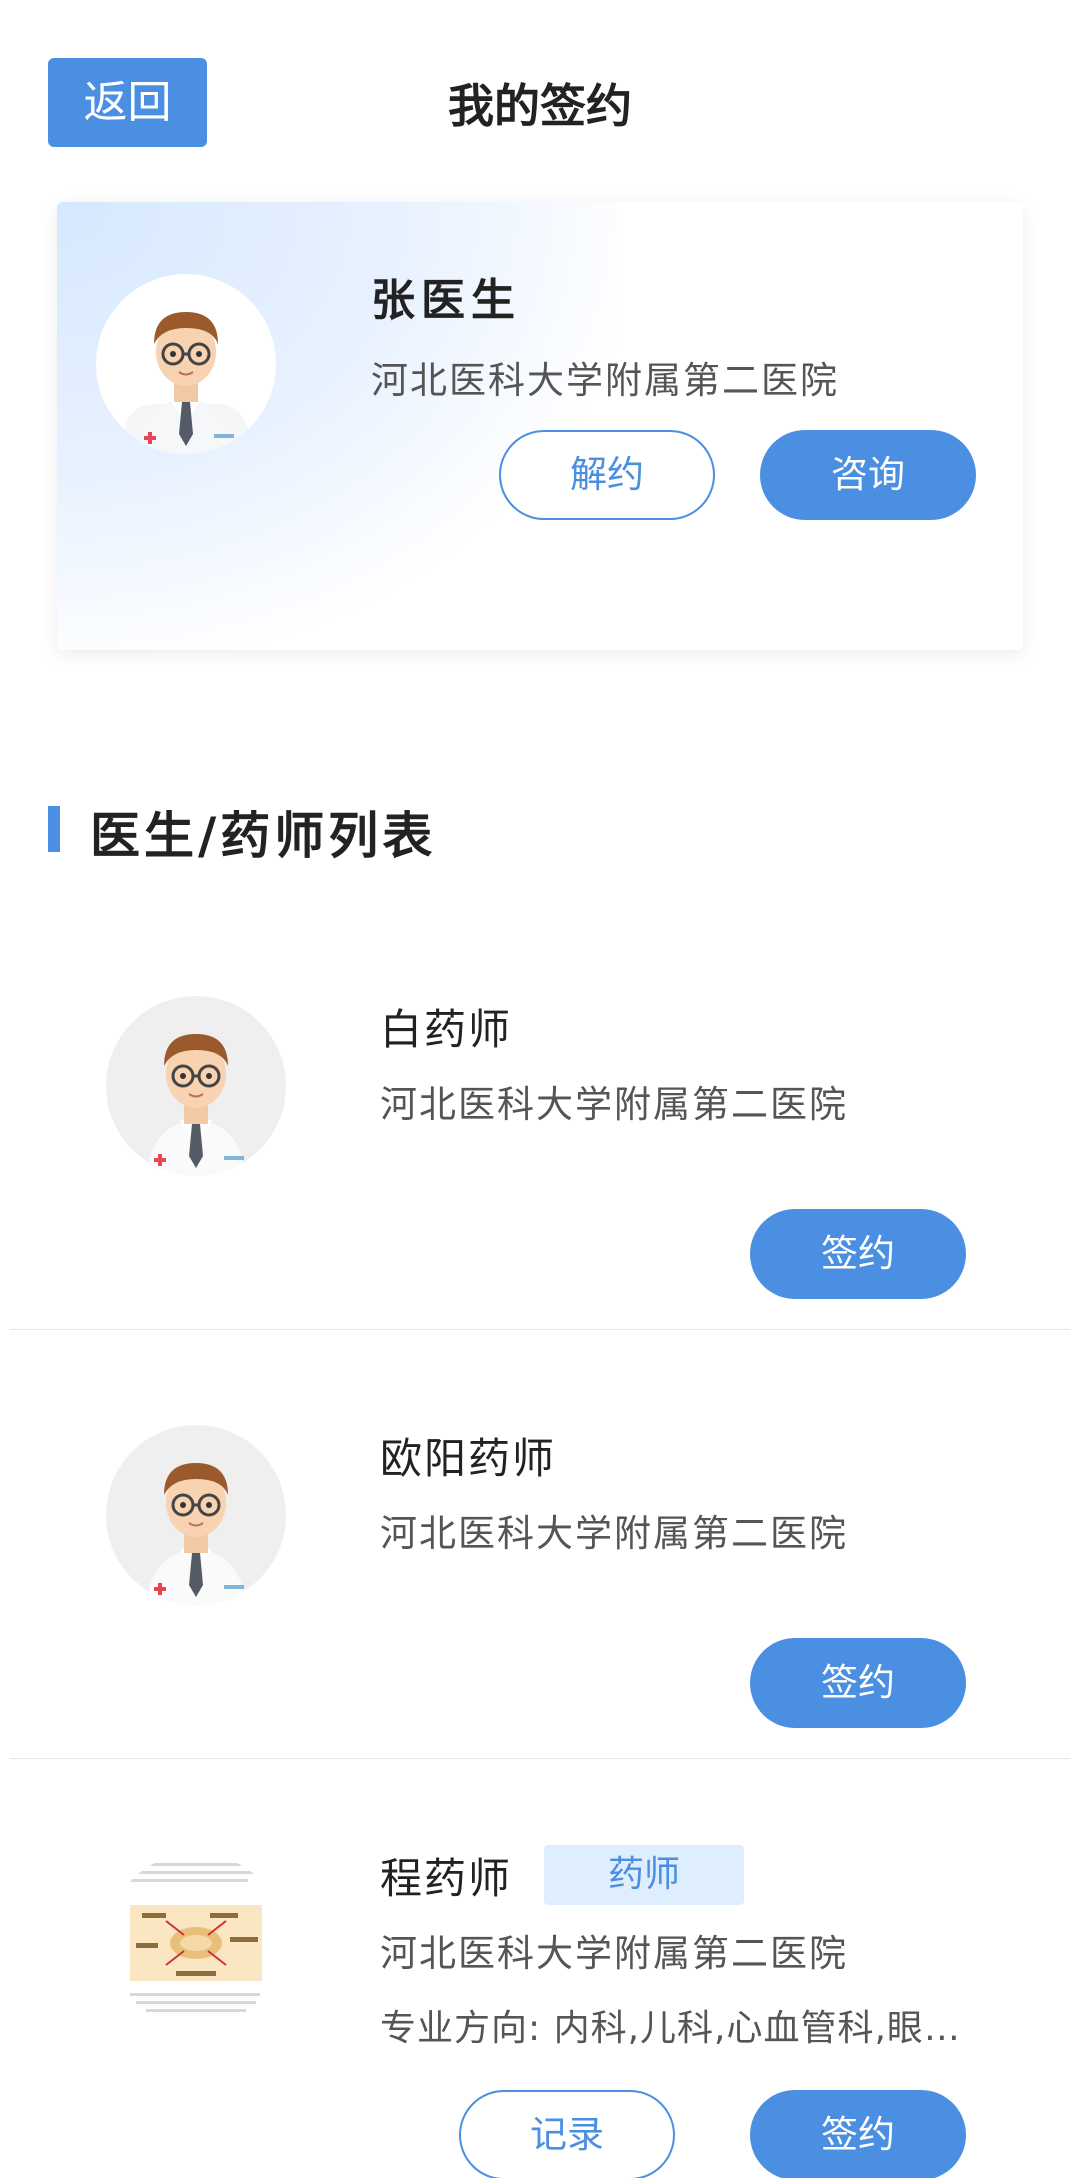  Describe the element at coordinates (868, 475) in the screenshot. I see `consult-button: 咨询` at that location.